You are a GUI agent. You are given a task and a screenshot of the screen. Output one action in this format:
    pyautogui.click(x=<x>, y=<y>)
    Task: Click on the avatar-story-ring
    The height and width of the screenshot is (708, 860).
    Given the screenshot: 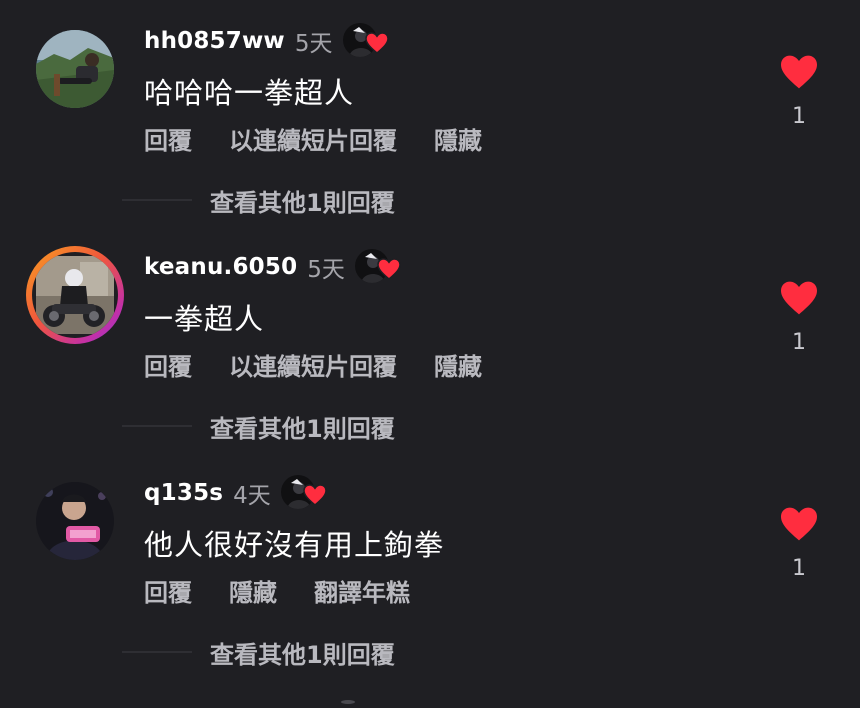 What is the action you would take?
    pyautogui.click(x=75, y=295)
    